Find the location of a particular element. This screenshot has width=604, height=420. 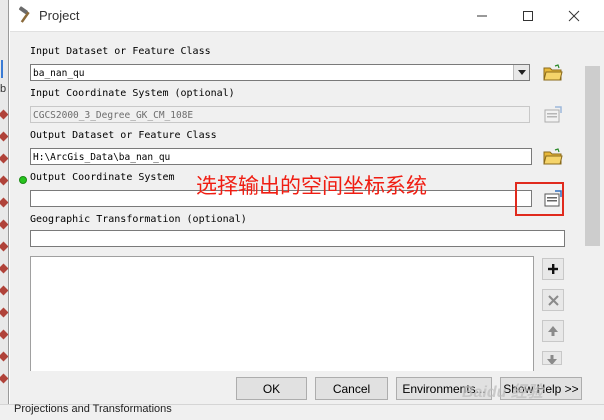

remove-button is located at coordinates (553, 300).